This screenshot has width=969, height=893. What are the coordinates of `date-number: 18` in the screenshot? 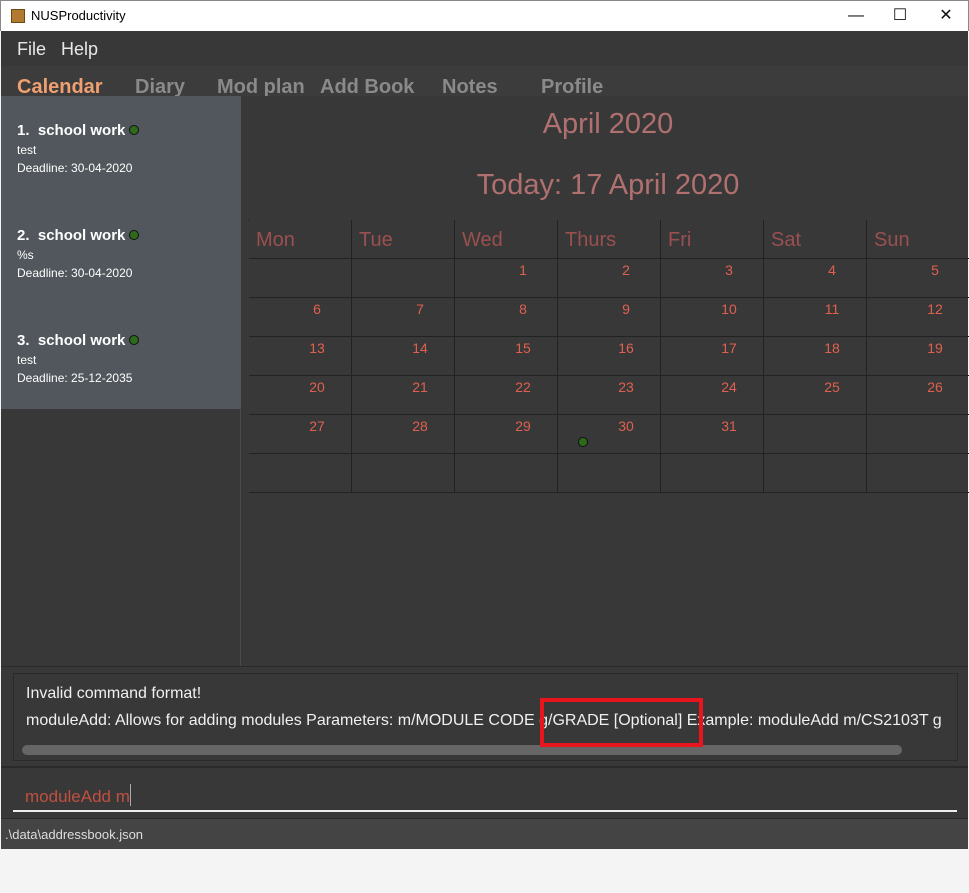 It's located at (832, 348).